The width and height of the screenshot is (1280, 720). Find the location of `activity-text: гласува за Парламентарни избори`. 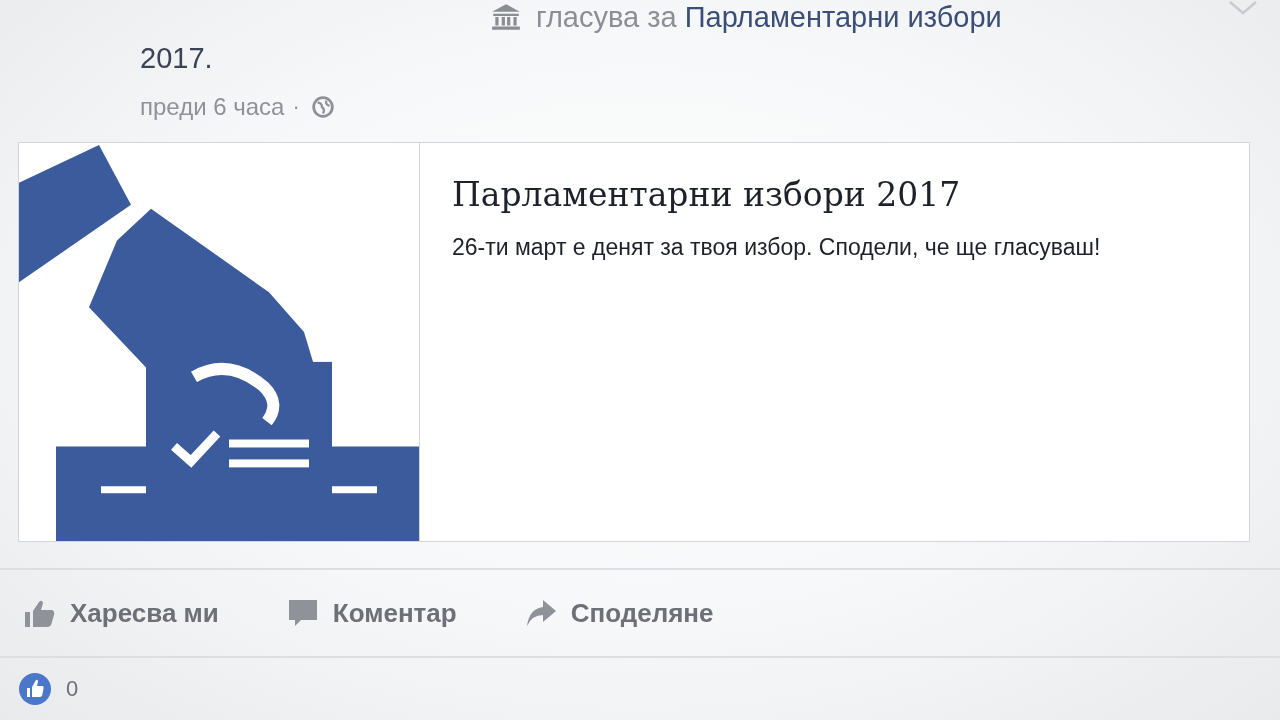

activity-text: гласува за Парламентарни избори is located at coordinates (769, 17).